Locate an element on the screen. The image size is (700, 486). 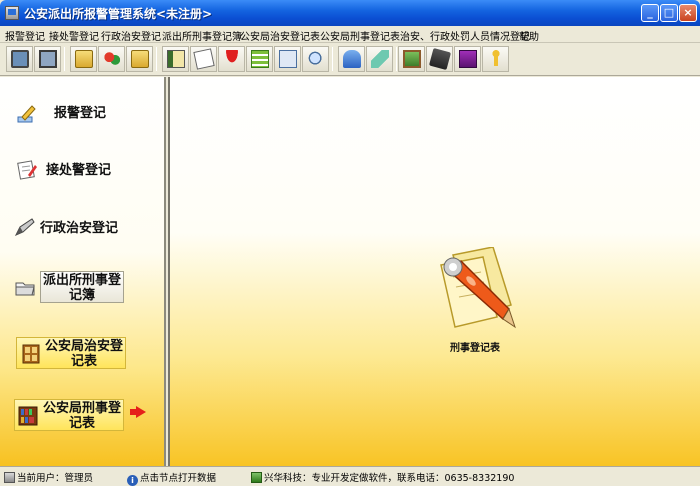
picture-icon is located at coordinates (412, 59).